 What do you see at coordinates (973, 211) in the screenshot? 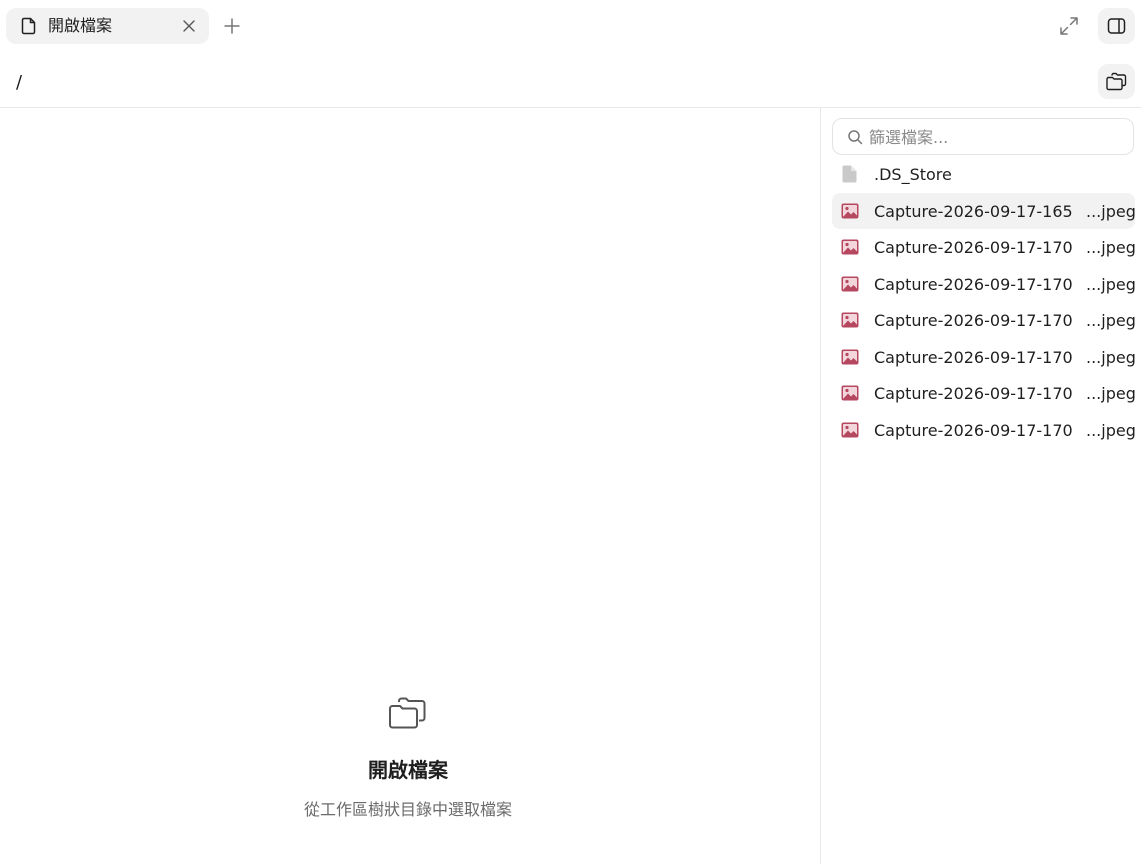
I see `file-name: Capture-2026-09-17-165` at bounding box center [973, 211].